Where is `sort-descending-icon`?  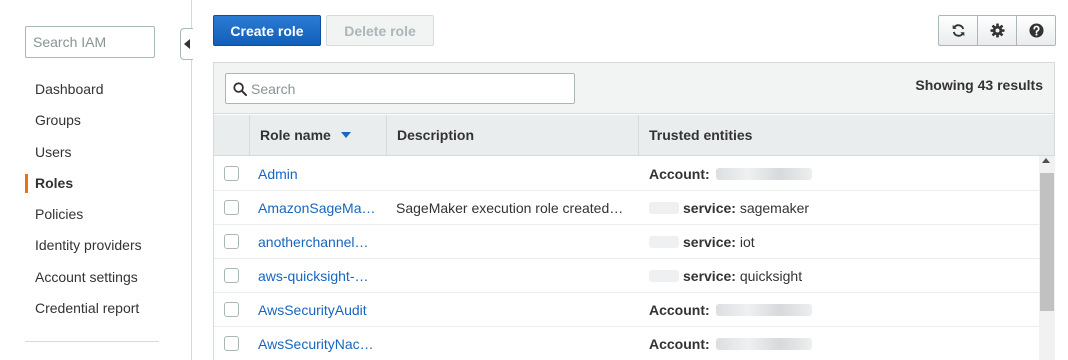 sort-descending-icon is located at coordinates (345, 135).